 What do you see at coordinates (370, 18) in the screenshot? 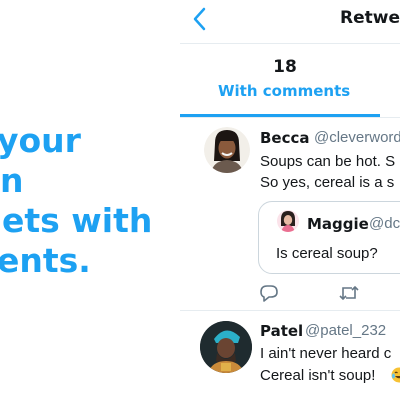
I see `page-title: Retweets` at bounding box center [370, 18].